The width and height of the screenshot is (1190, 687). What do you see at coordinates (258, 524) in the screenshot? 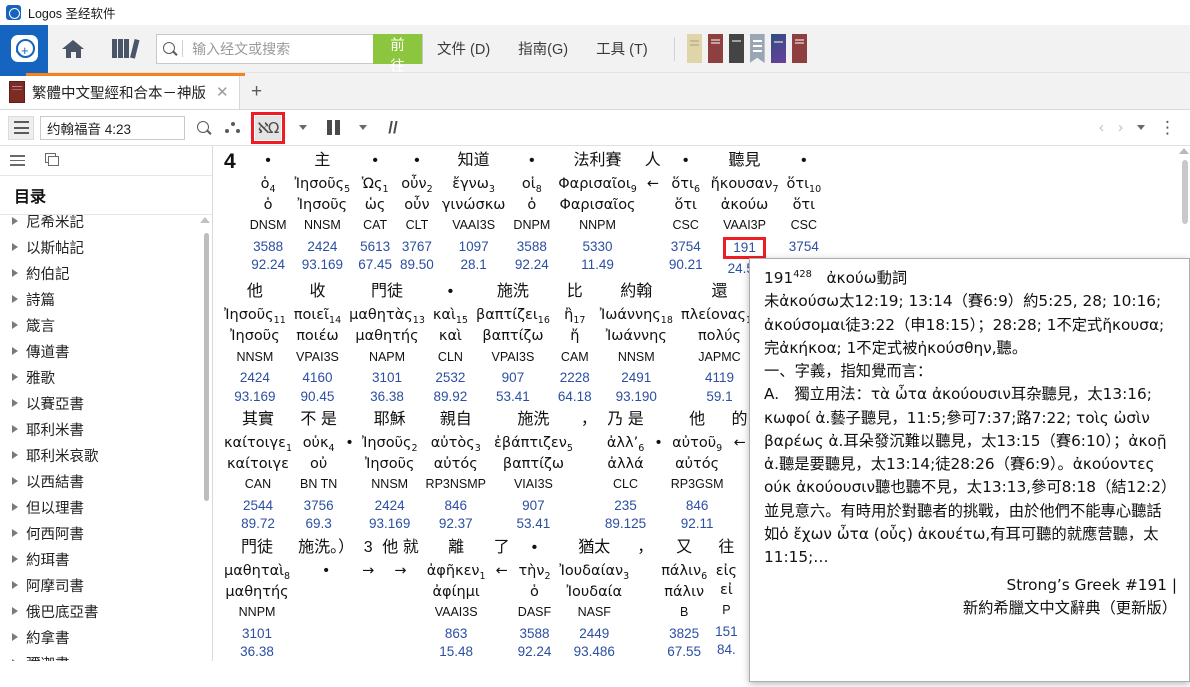
I see `word-louw-nida: 89.72` at bounding box center [258, 524].